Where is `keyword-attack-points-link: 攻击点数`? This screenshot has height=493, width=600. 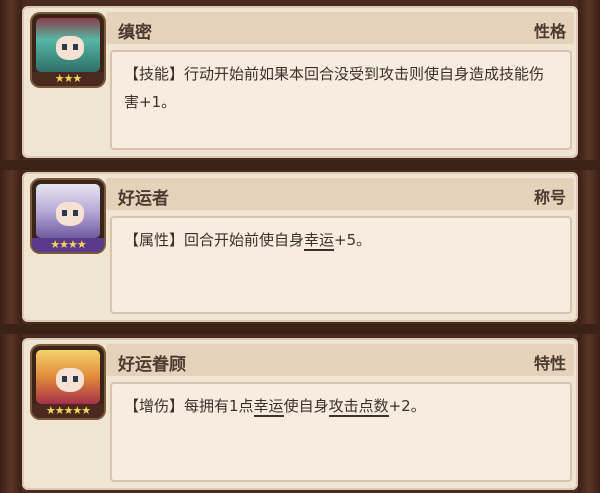 keyword-attack-points-link: 攻击点数 is located at coordinates (358, 407).